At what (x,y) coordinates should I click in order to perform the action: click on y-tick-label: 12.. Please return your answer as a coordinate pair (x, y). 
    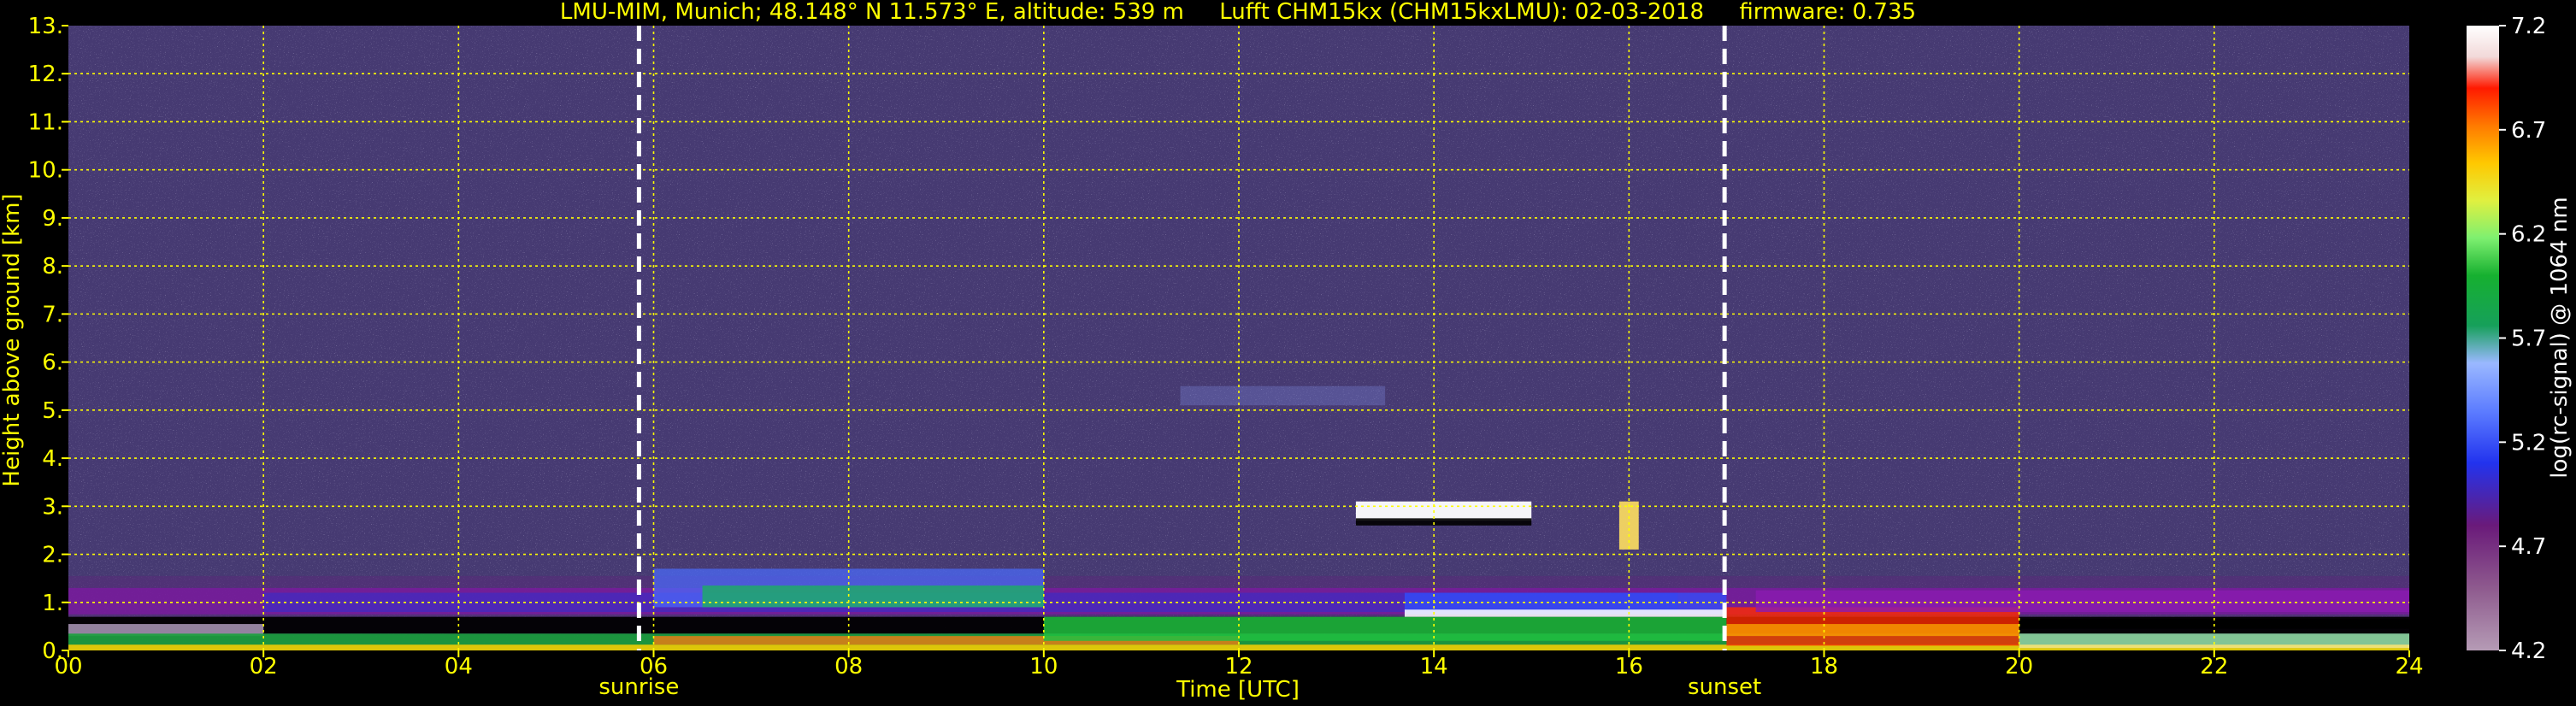
    Looking at the image, I should click on (45, 74).